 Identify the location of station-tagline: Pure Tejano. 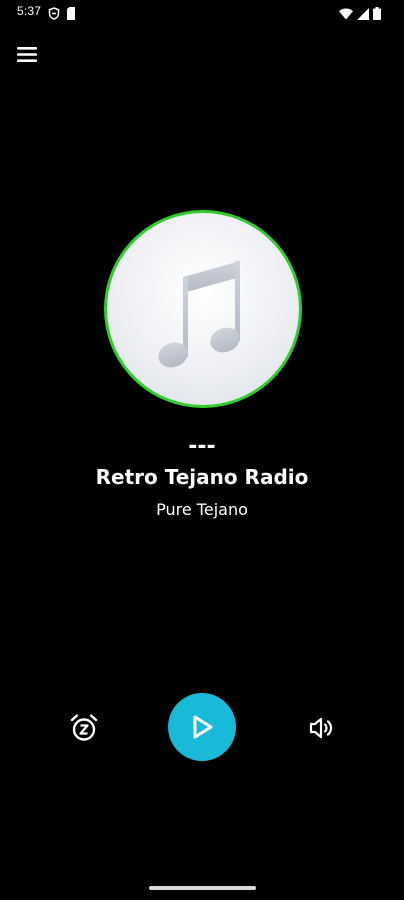
(202, 509).